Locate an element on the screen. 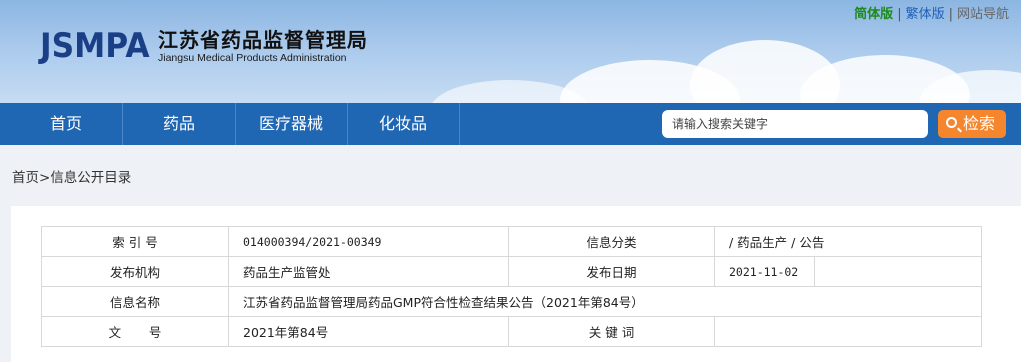 Image resolution: width=1021 pixels, height=362 pixels. table-row: 文 号 2021年第84号 关 键 词 is located at coordinates (511, 331).